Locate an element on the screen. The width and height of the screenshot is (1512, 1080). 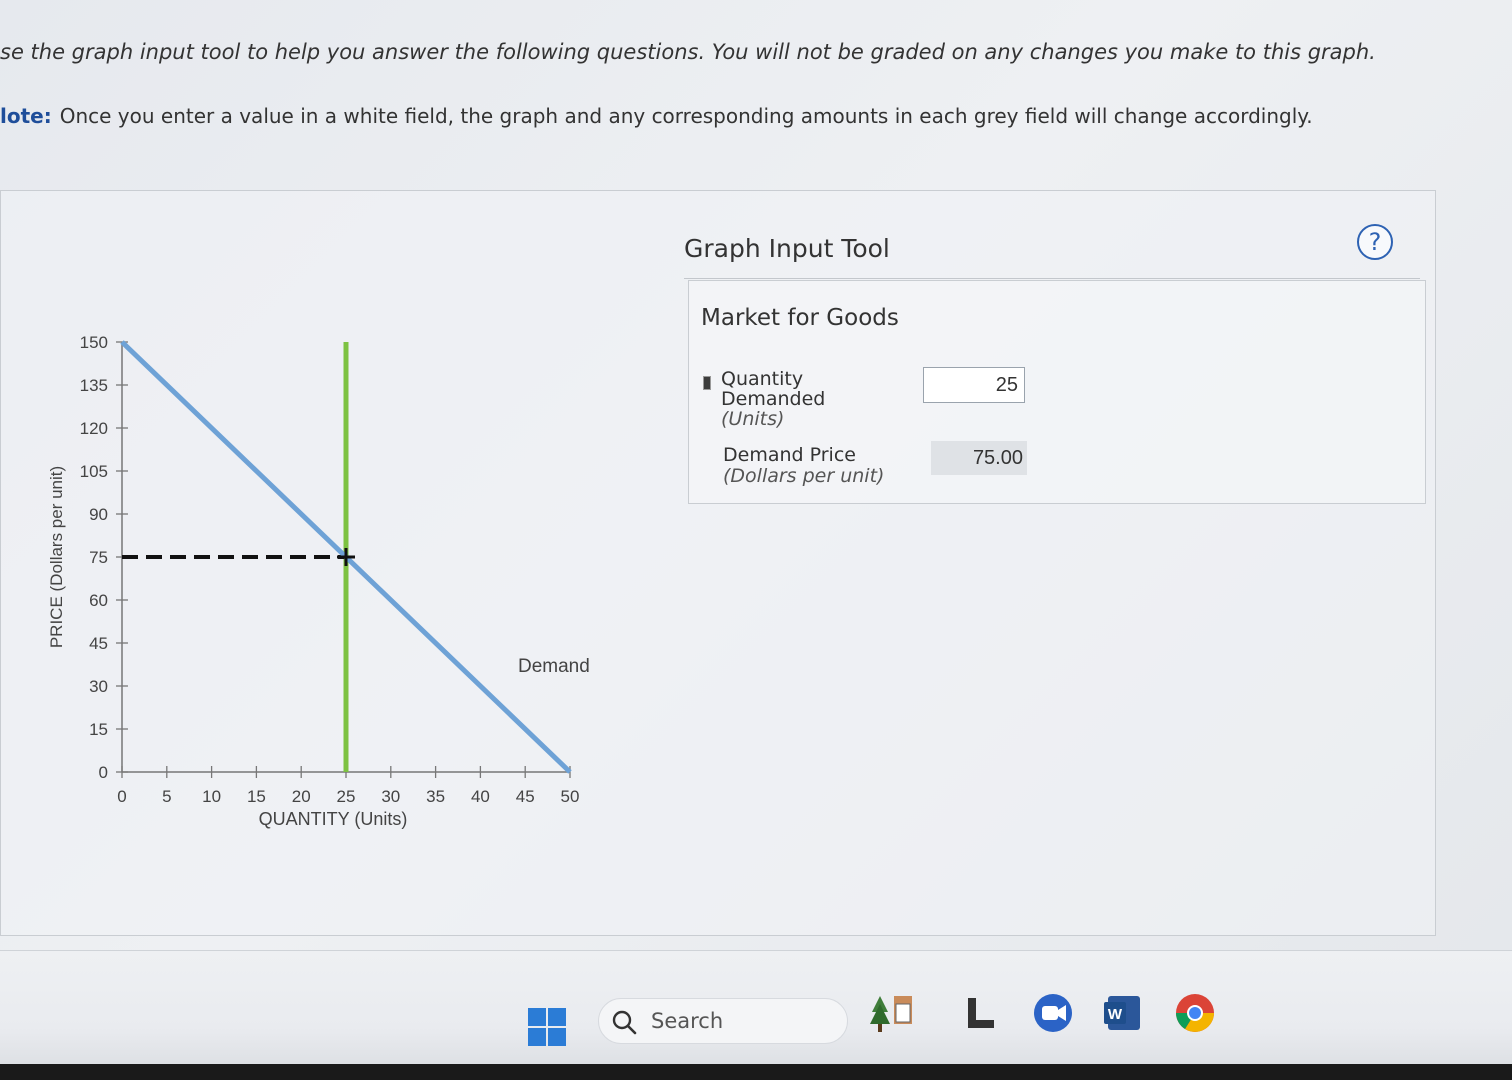
y-tick-label: 15 is located at coordinates (98, 729).